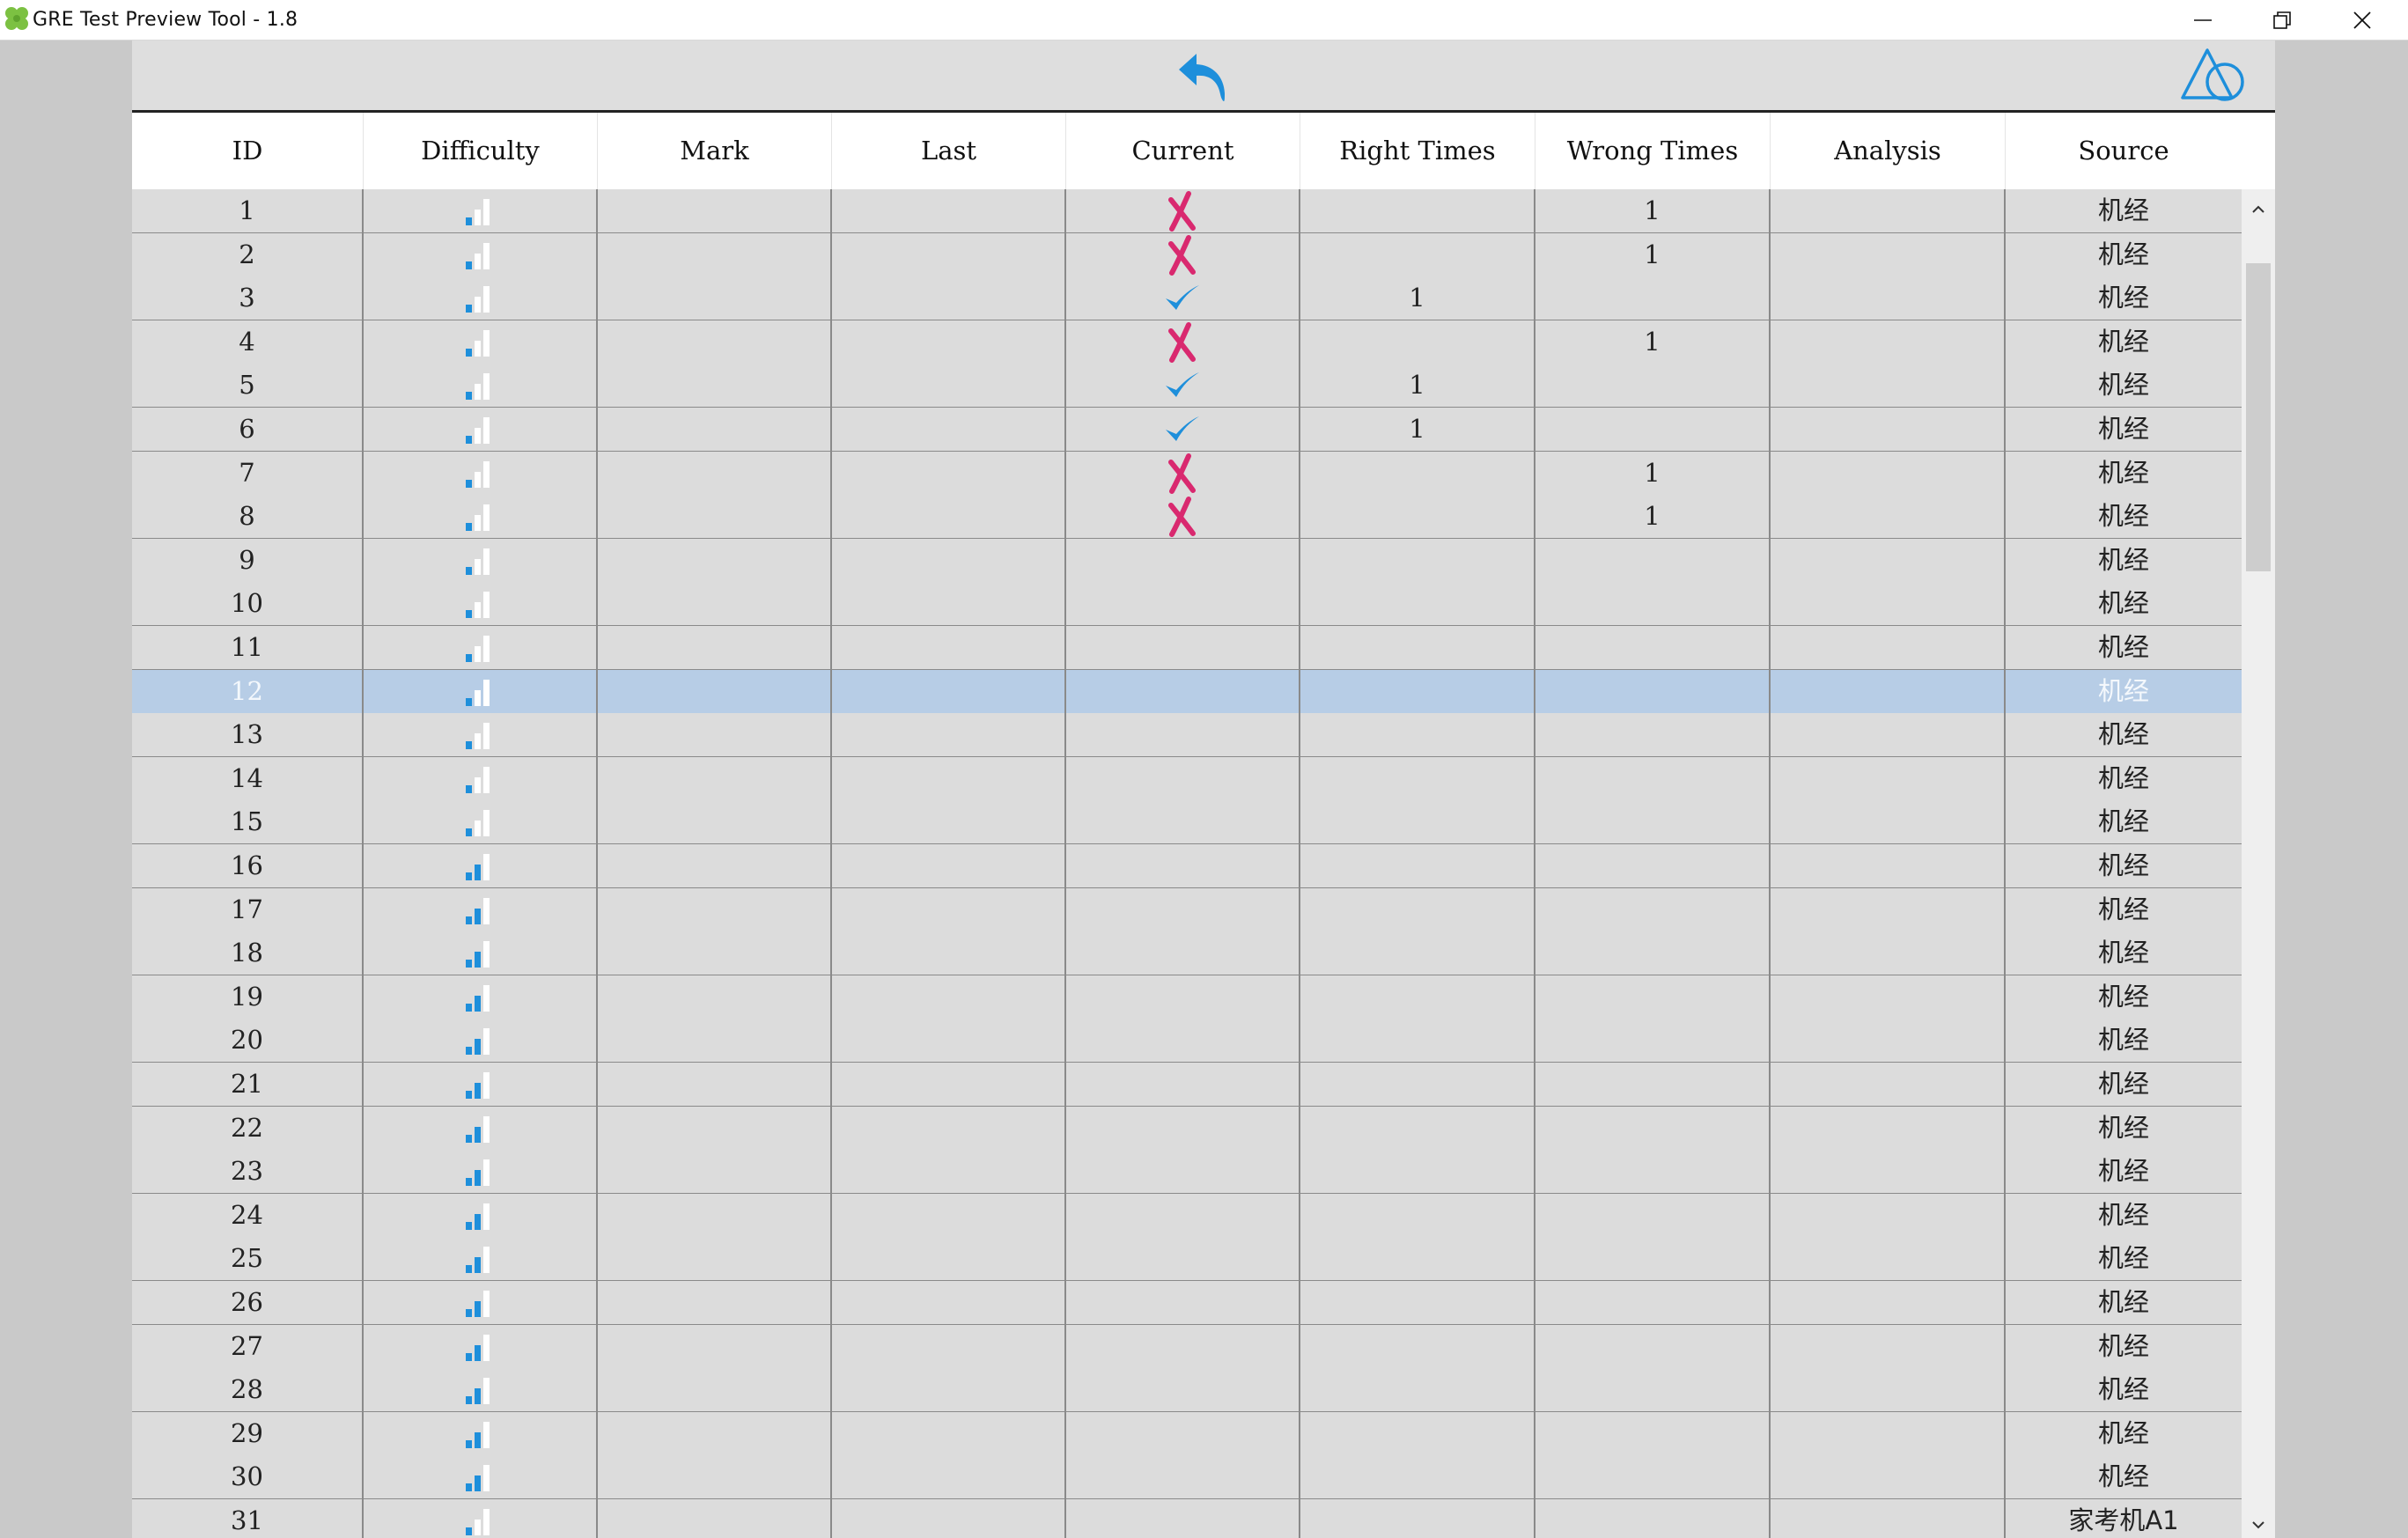 This screenshot has height=1538, width=2408. Describe the element at coordinates (1187, 1172) in the screenshot. I see `table-row: 23 机经` at that location.